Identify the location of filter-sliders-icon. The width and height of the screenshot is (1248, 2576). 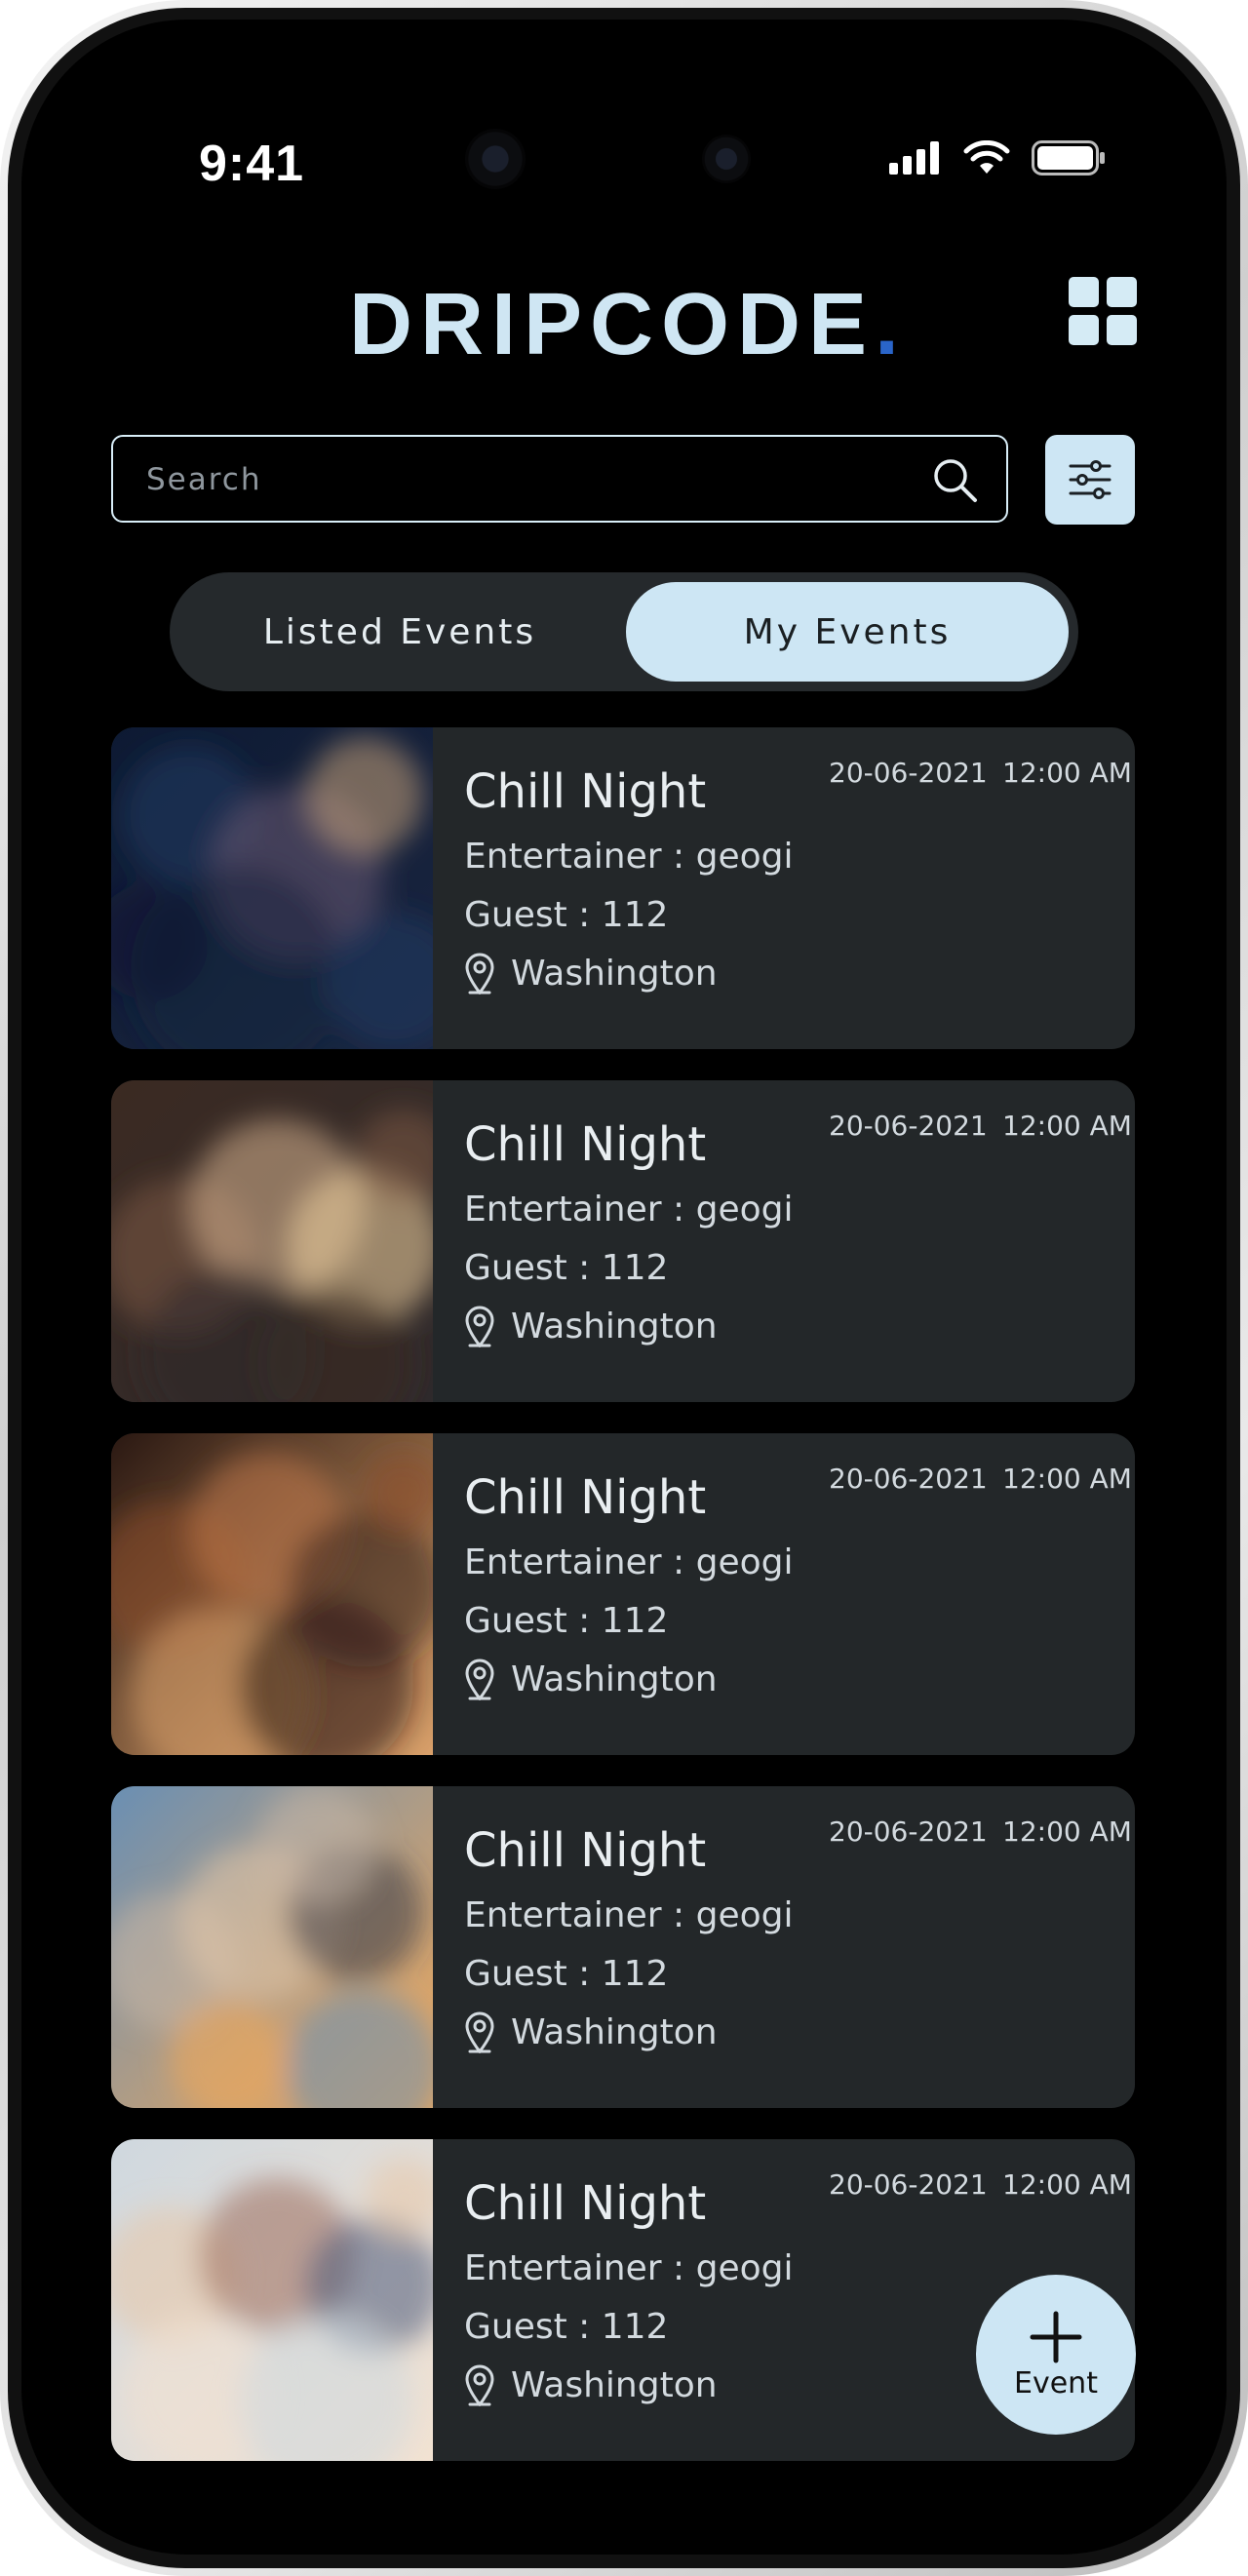
(1090, 479).